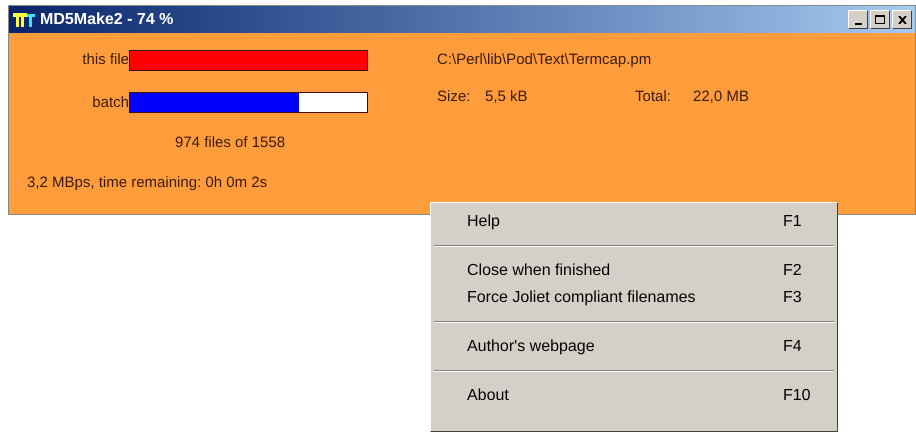 Image resolution: width=916 pixels, height=432 pixels. What do you see at coordinates (634, 221) in the screenshot?
I see `menu-item: Help F1` at bounding box center [634, 221].